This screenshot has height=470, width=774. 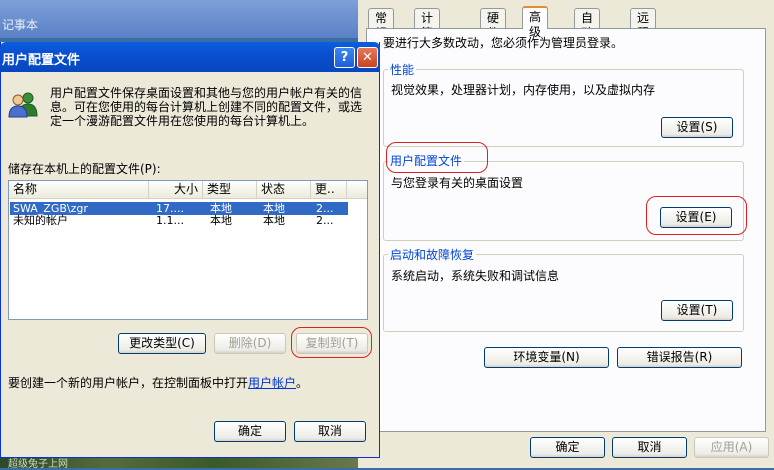 What do you see at coordinates (162, 343) in the screenshot?
I see `change-type-button: 更改类型(C)` at bounding box center [162, 343].